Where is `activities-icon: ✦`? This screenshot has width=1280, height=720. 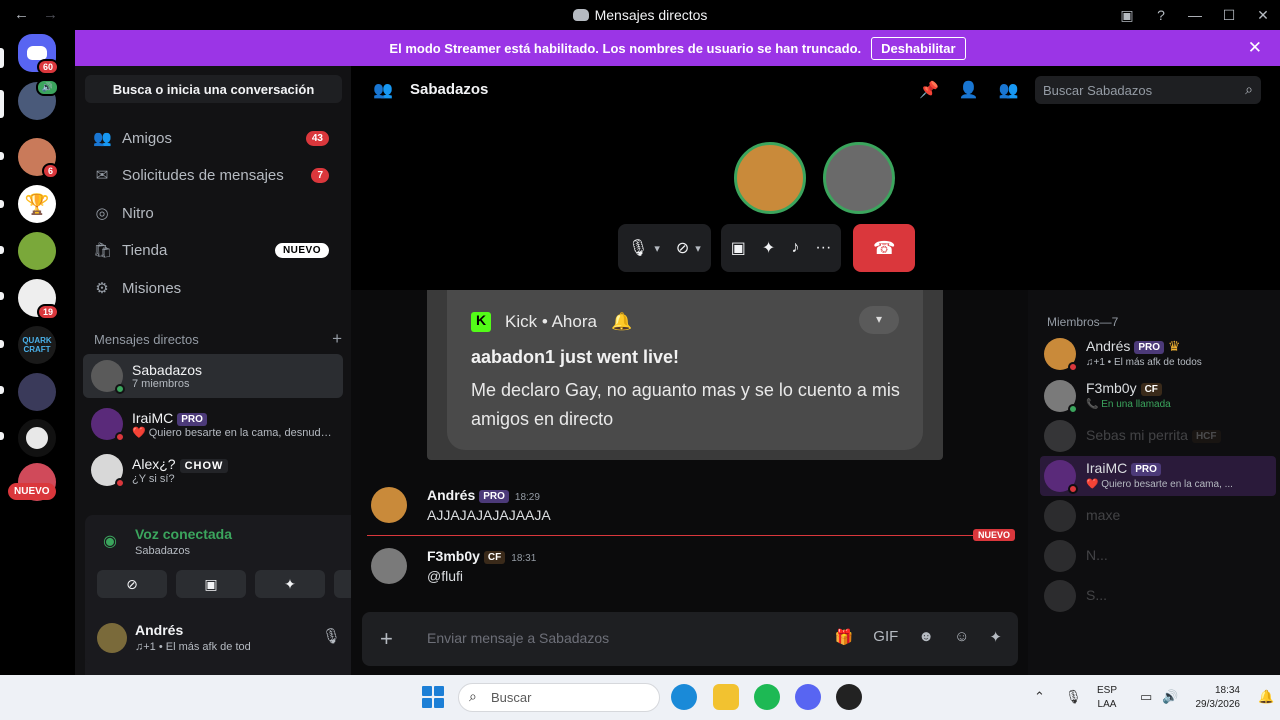
activities-icon: ✦ is located at coordinates (768, 248).